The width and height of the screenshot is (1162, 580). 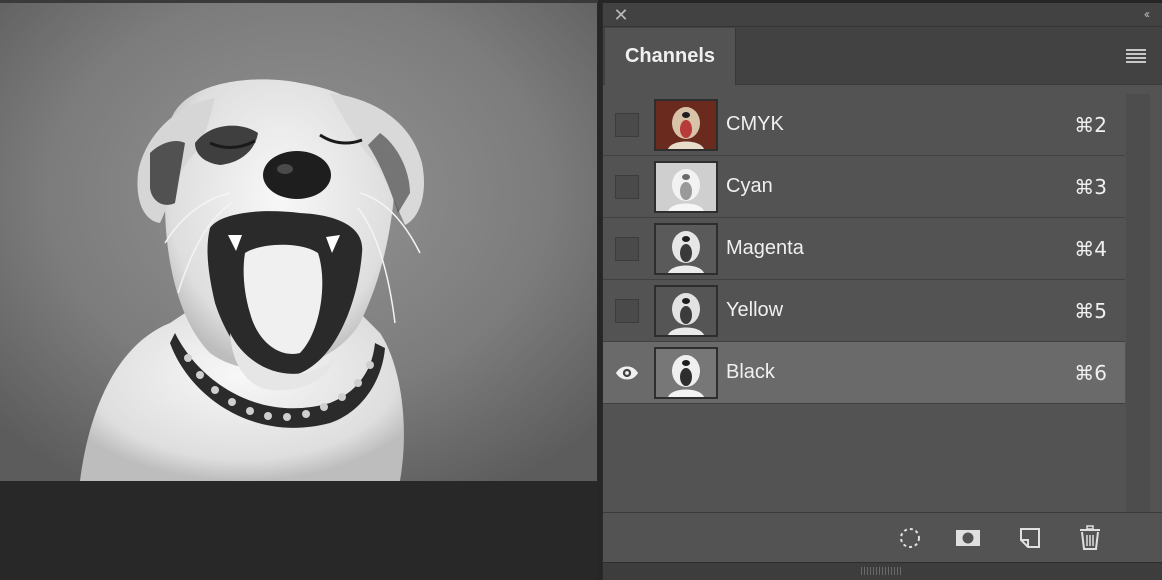 What do you see at coordinates (686, 186) in the screenshot?
I see `channel-thumbnail-cyan` at bounding box center [686, 186].